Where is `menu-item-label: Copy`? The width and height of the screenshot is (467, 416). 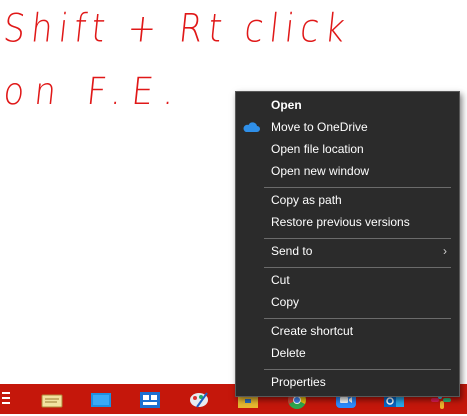
menu-item-label: Copy is located at coordinates (285, 302).